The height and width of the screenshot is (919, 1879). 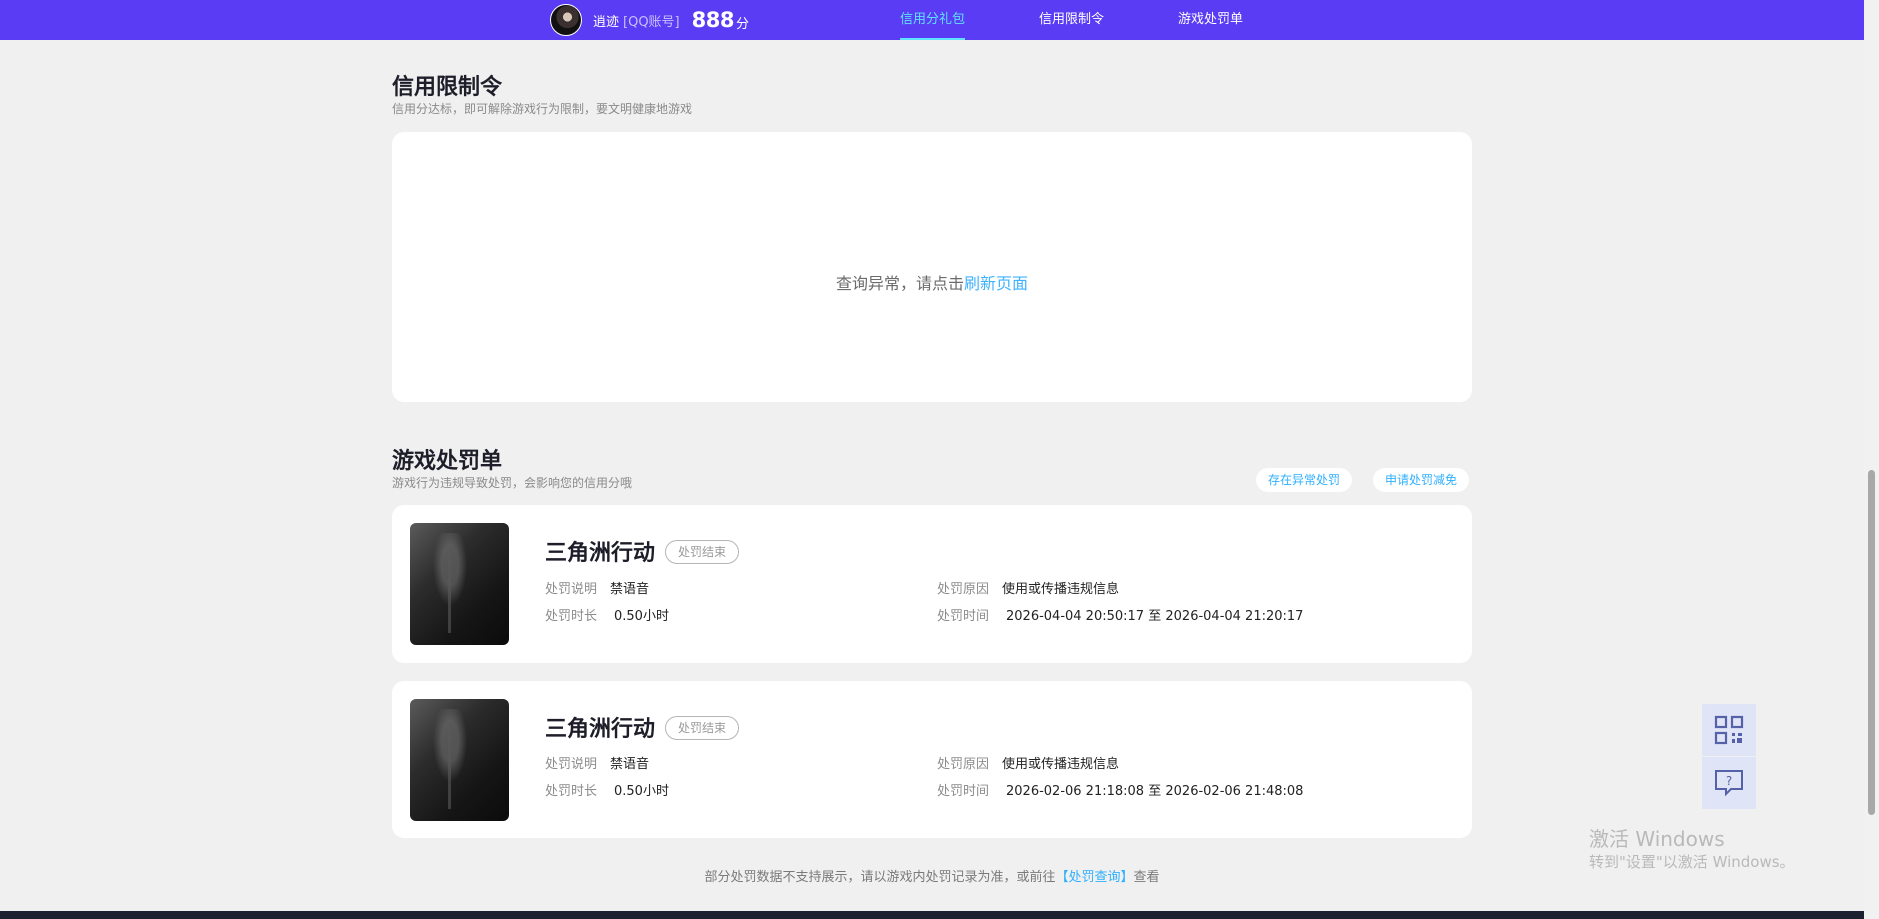 I want to click on qrcode-button, so click(x=1729, y=730).